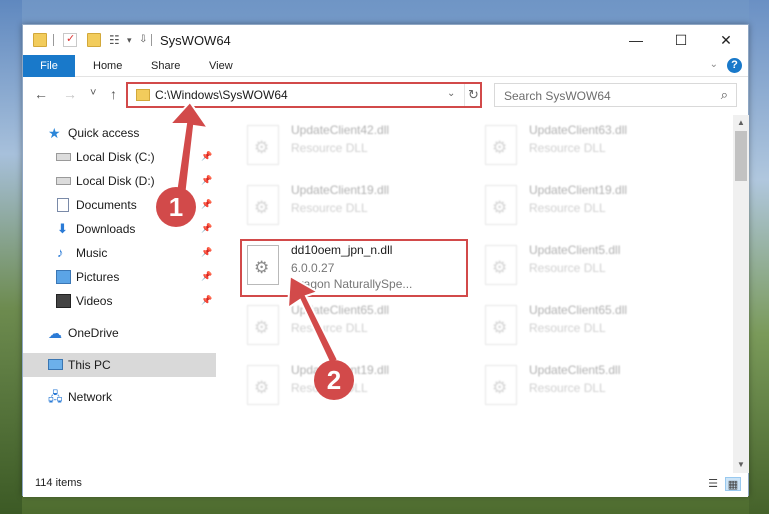 The height and width of the screenshot is (514, 769). I want to click on pictures-icon, so click(63, 277).